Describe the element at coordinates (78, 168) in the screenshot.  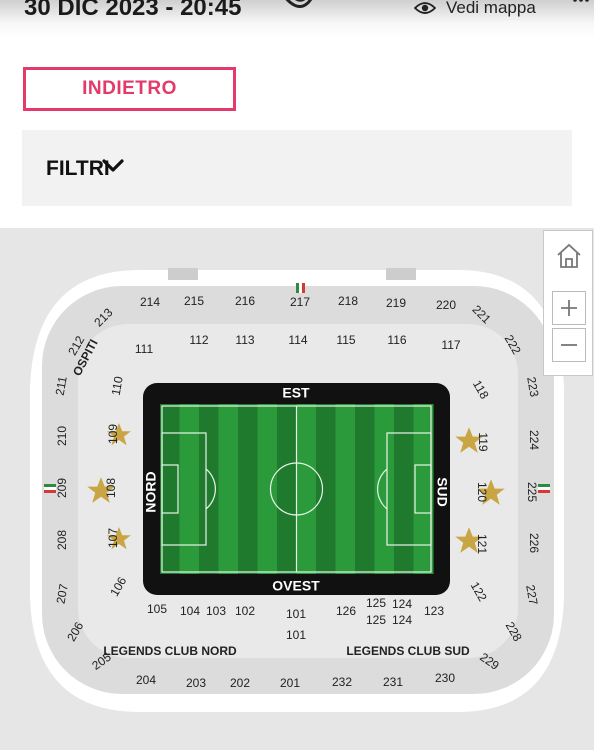
I see `filters-label: FILTRI` at that location.